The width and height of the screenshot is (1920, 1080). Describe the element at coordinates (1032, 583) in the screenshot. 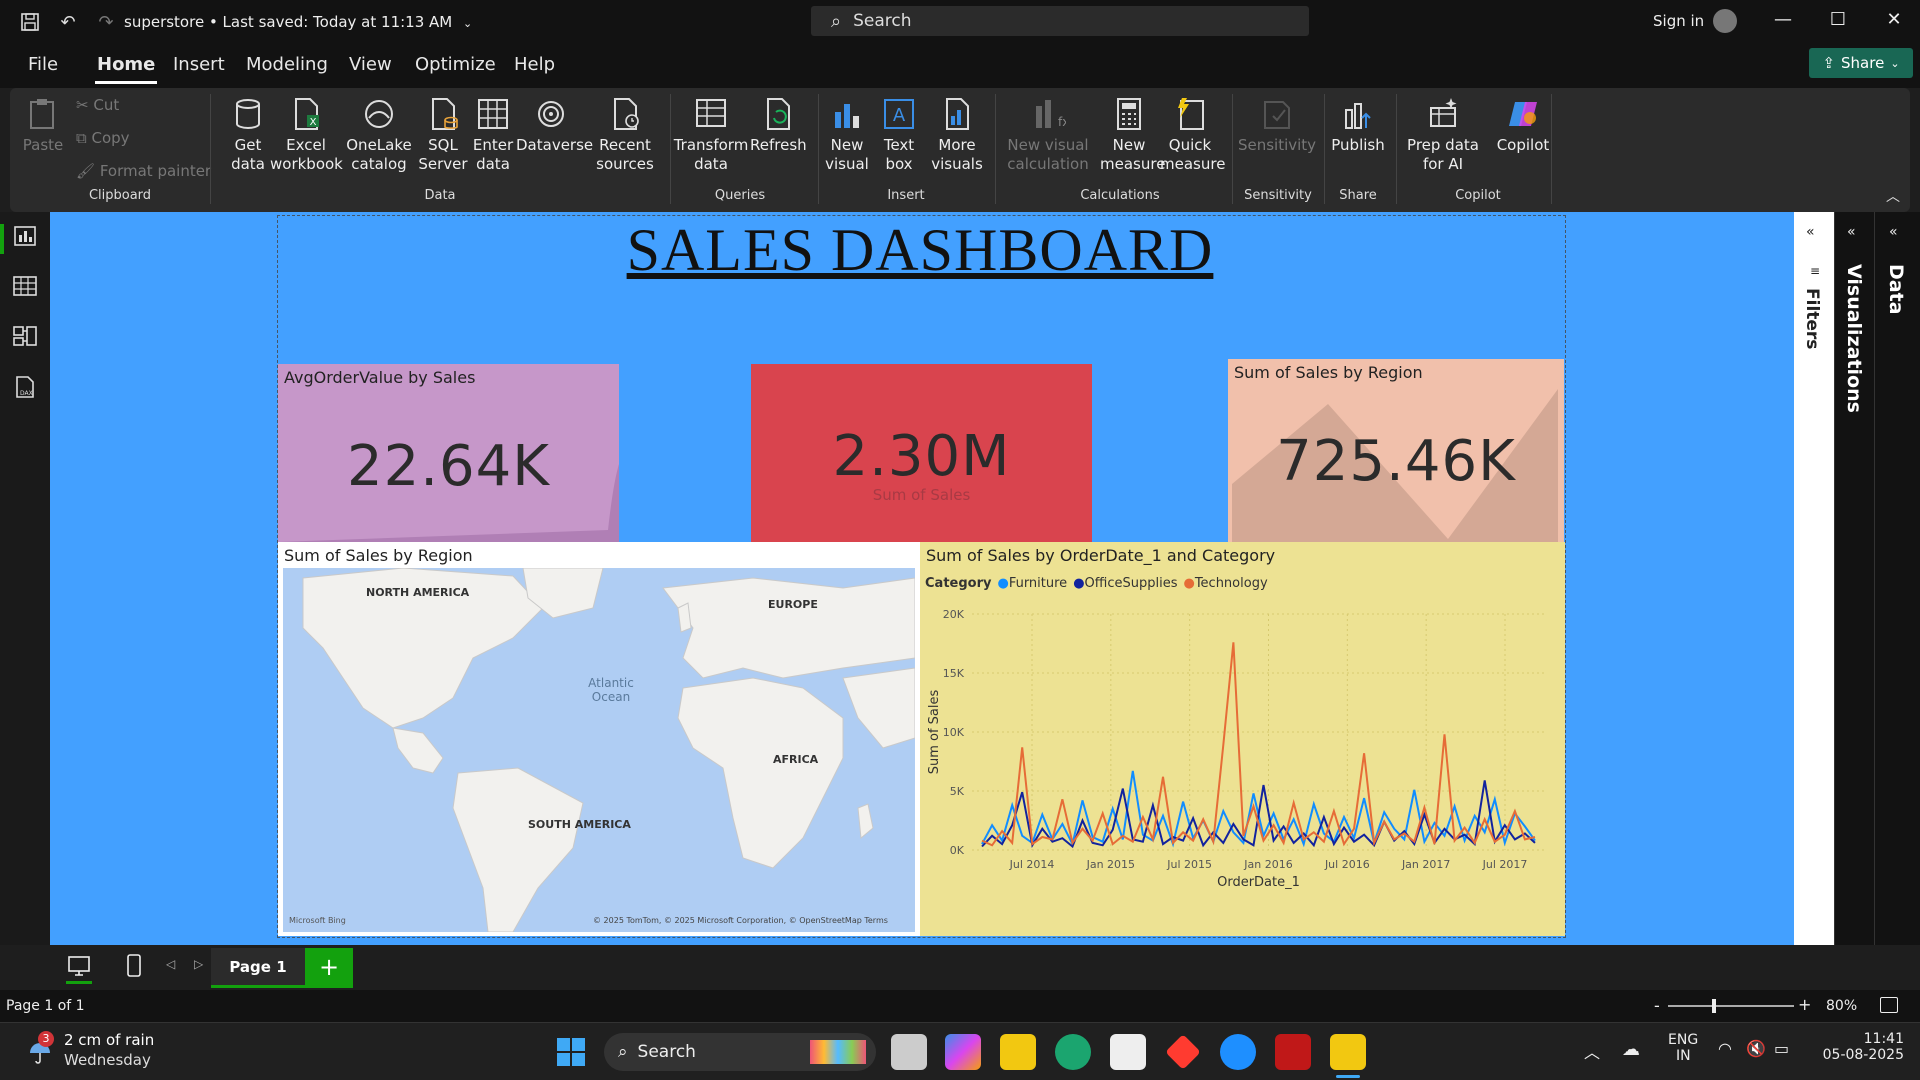

I see `legend-item: ●Furniture` at that location.